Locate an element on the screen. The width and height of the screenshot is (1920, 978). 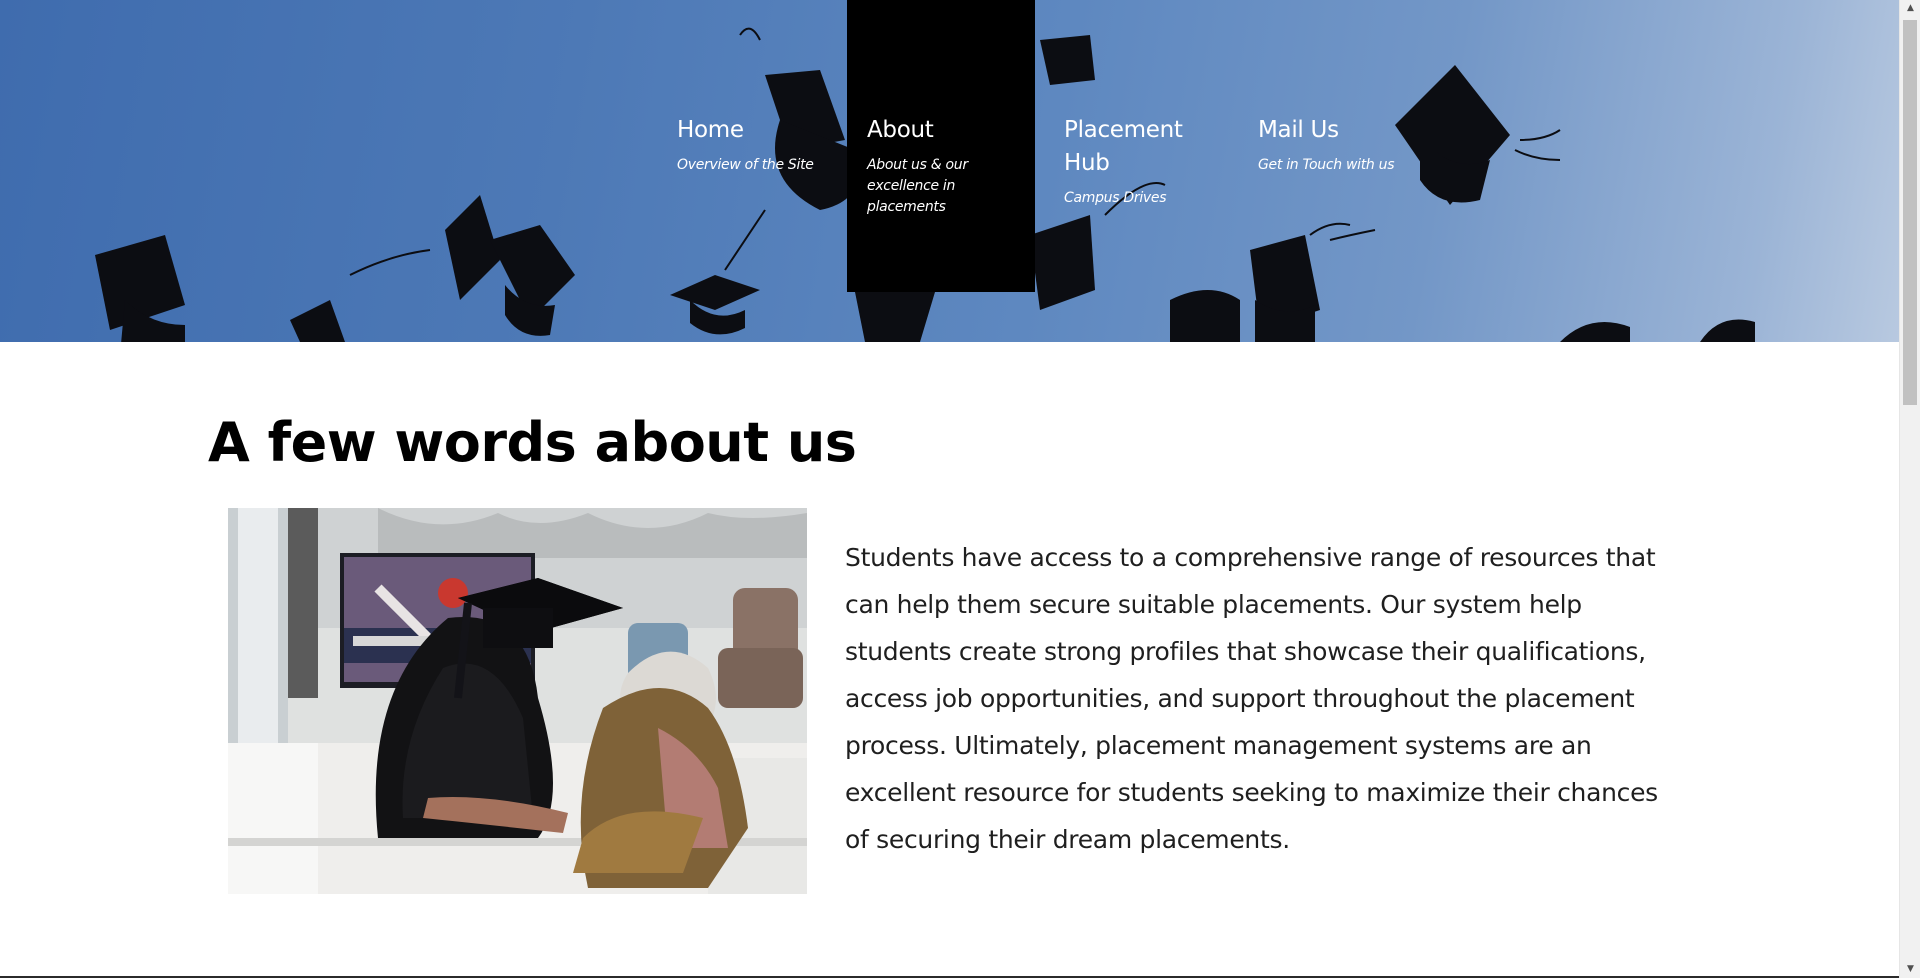
about-photo is located at coordinates (517, 701).